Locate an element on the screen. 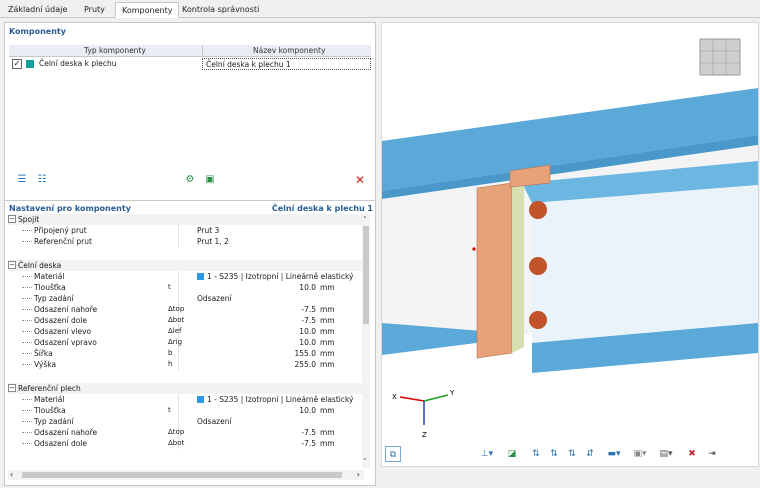 The height and width of the screenshot is (488, 760). axes-view-icon: ⊥▾ is located at coordinates (487, 454).